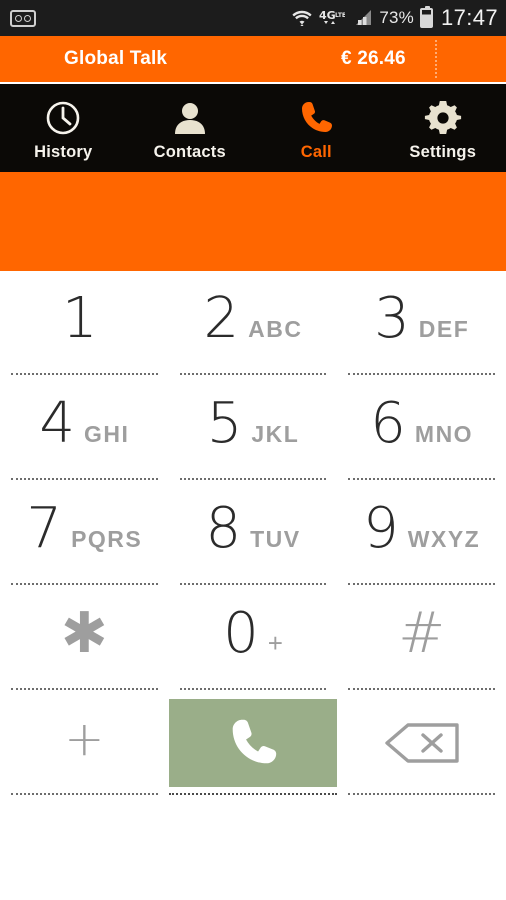 Image resolution: width=506 pixels, height=900 pixels. What do you see at coordinates (224, 423) in the screenshot?
I see `key-5-digit: 5` at bounding box center [224, 423].